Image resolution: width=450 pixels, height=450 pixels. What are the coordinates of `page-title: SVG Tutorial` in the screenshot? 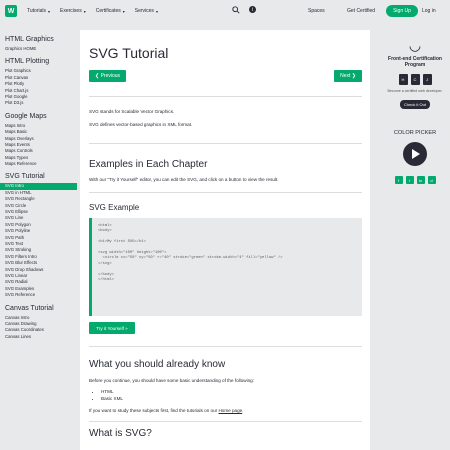 It's located at (129, 53).